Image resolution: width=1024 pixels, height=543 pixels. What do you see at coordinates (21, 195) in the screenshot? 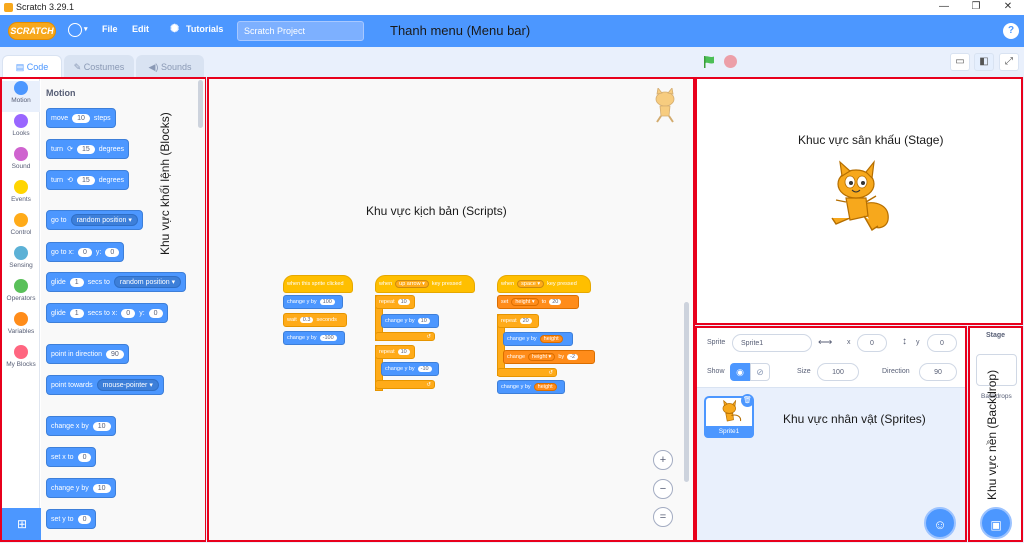
I see `category-events: Events` at bounding box center [21, 195].